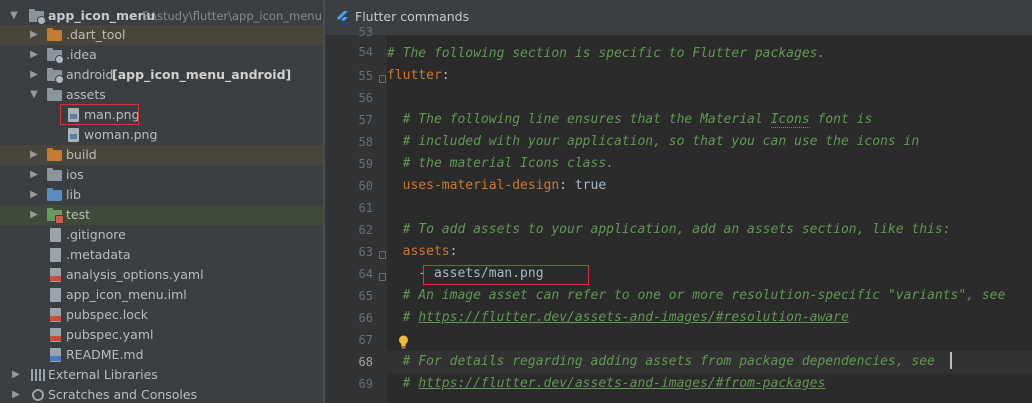 Image resolution: width=1032 pixels, height=403 pixels. Describe the element at coordinates (110, 334) in the screenshot. I see `tree-item-label: pubspec.yaml` at that location.